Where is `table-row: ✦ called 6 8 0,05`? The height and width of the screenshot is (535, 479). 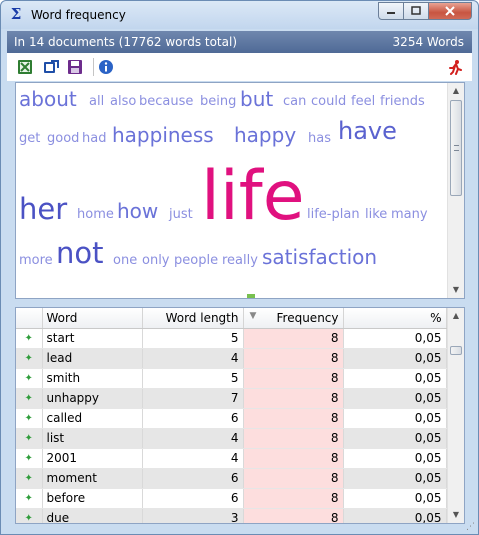 table-row: ✦ called 6 8 0,05 is located at coordinates (231, 418).